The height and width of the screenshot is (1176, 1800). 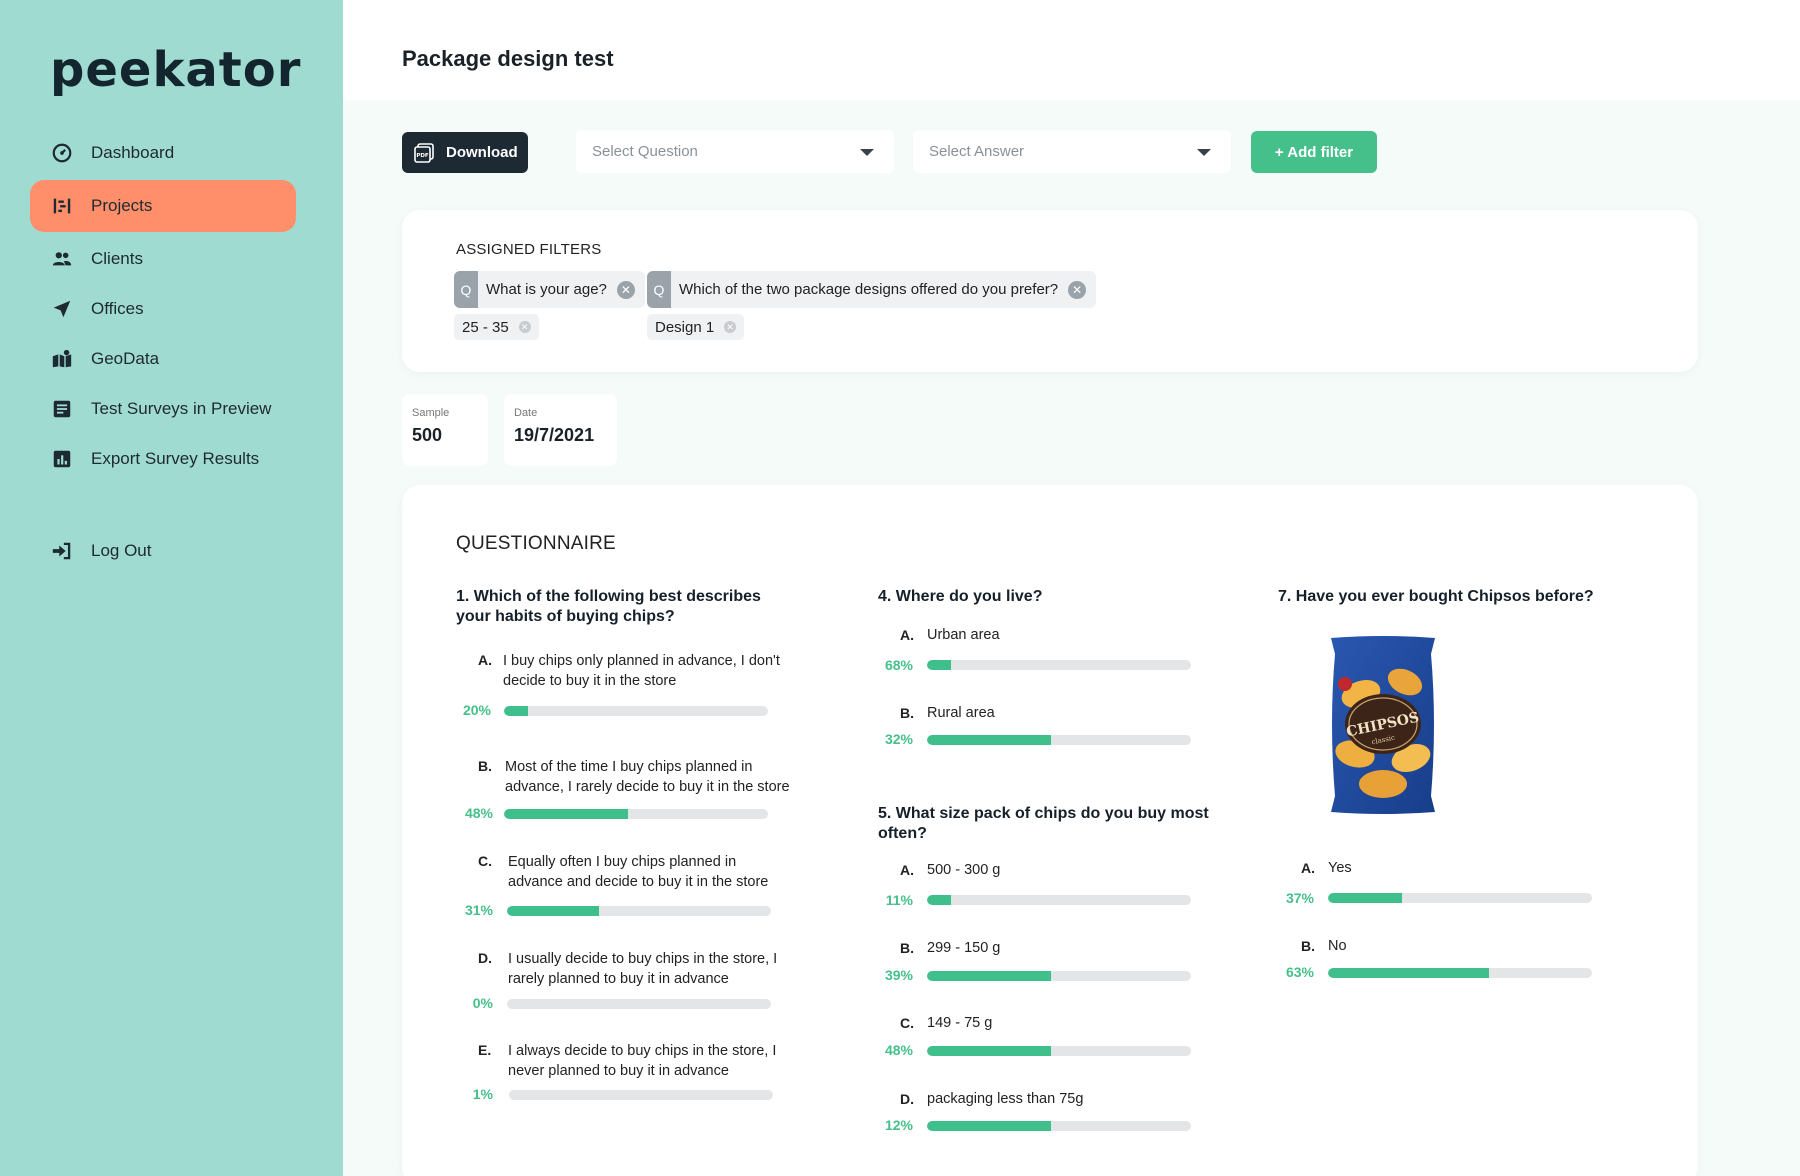 I want to click on sample-stat: Sample 500, so click(x=445, y=430).